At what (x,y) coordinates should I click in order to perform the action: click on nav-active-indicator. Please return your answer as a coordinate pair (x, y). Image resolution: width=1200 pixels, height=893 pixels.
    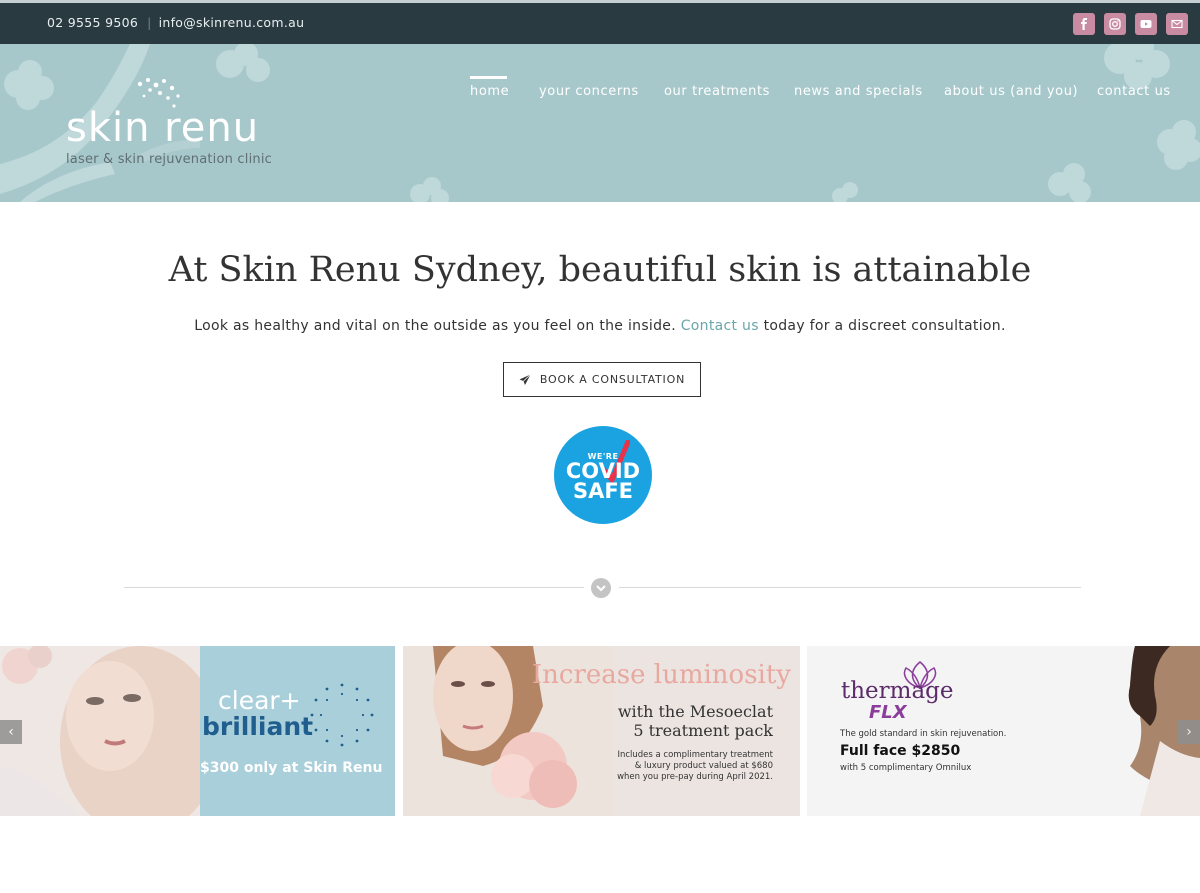
    Looking at the image, I should click on (488, 77).